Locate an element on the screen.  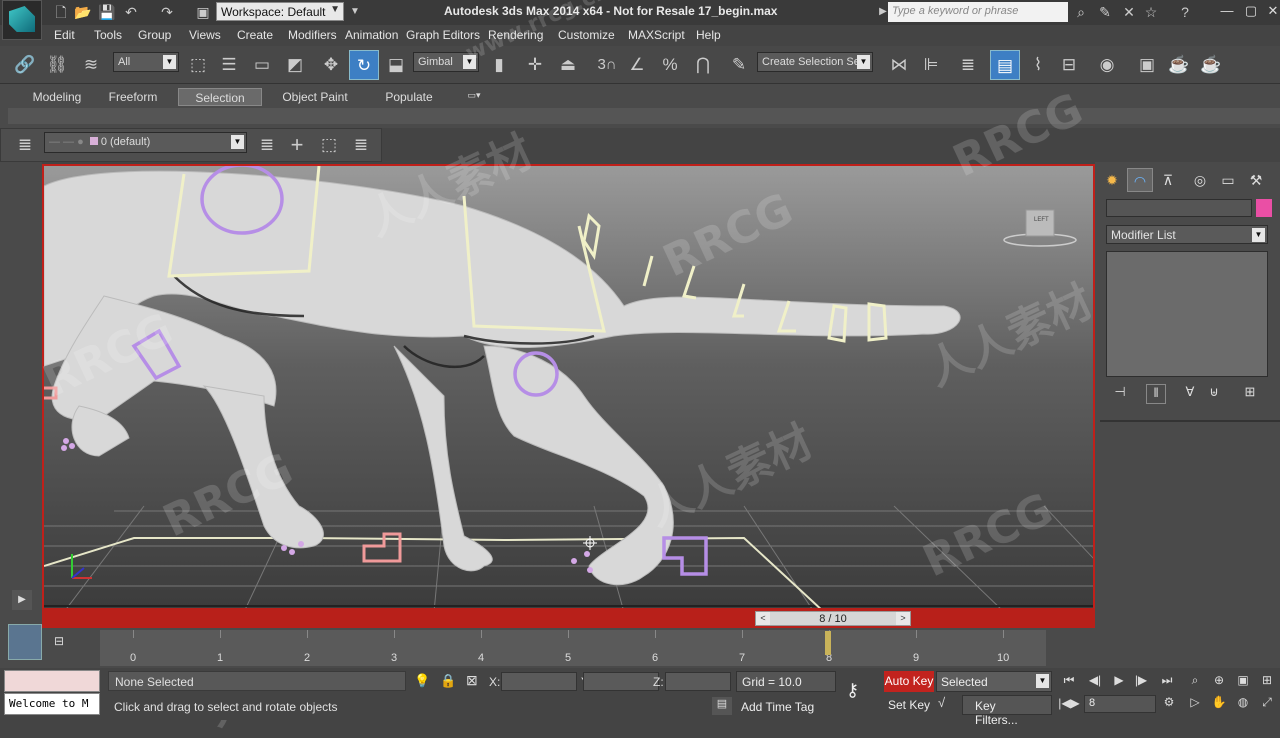
layer-explorer-icon: ≣ is located at coordinates (25, 145).